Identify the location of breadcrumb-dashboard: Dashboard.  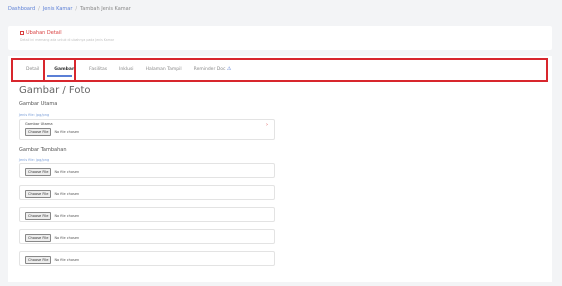
(21, 9).